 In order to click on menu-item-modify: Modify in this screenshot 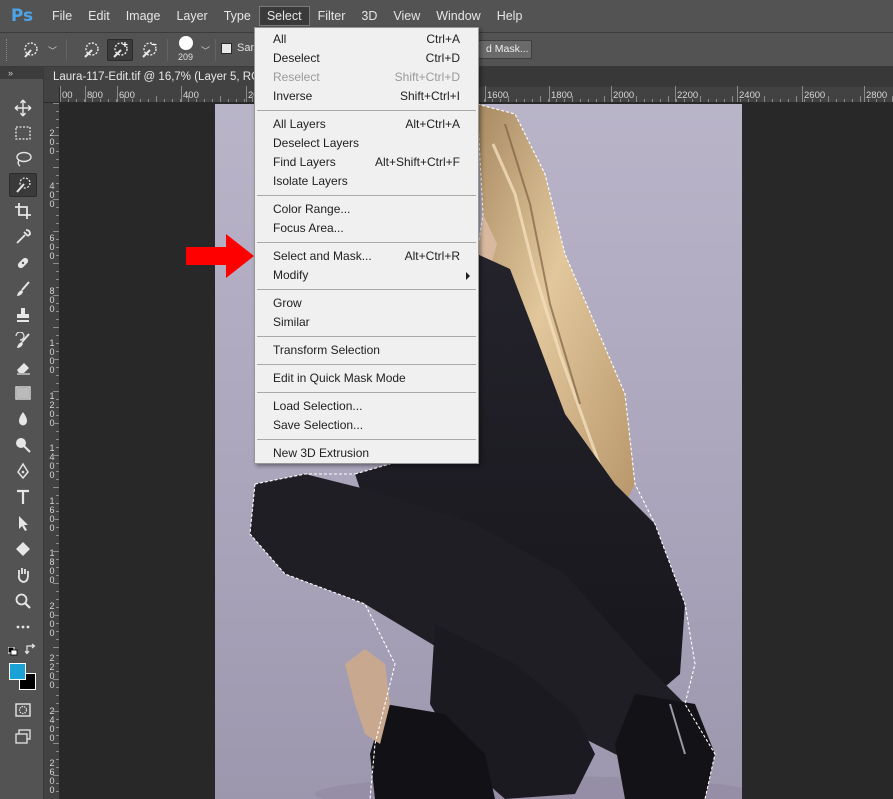, I will do `click(366, 275)`.